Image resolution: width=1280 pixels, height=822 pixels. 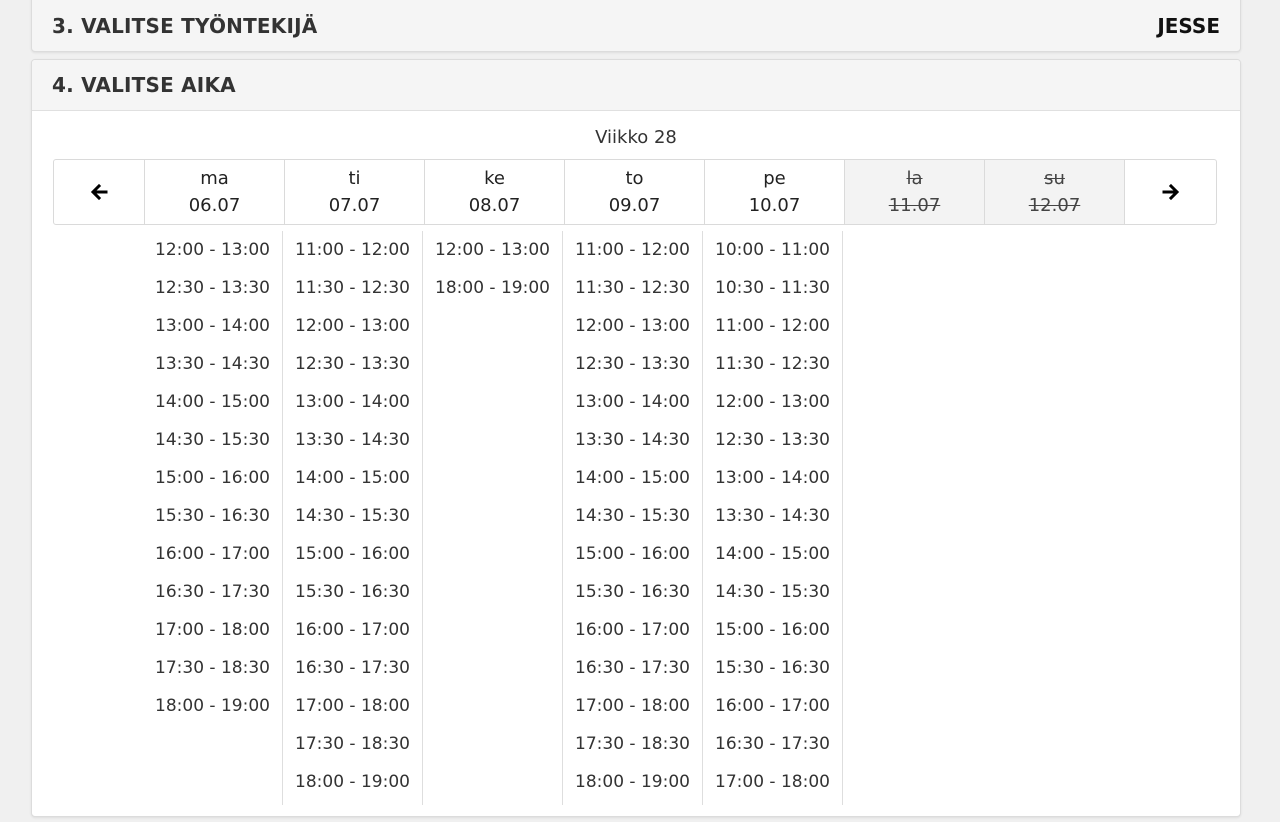 What do you see at coordinates (774, 178) in the screenshot?
I see `day-abbr: pe` at bounding box center [774, 178].